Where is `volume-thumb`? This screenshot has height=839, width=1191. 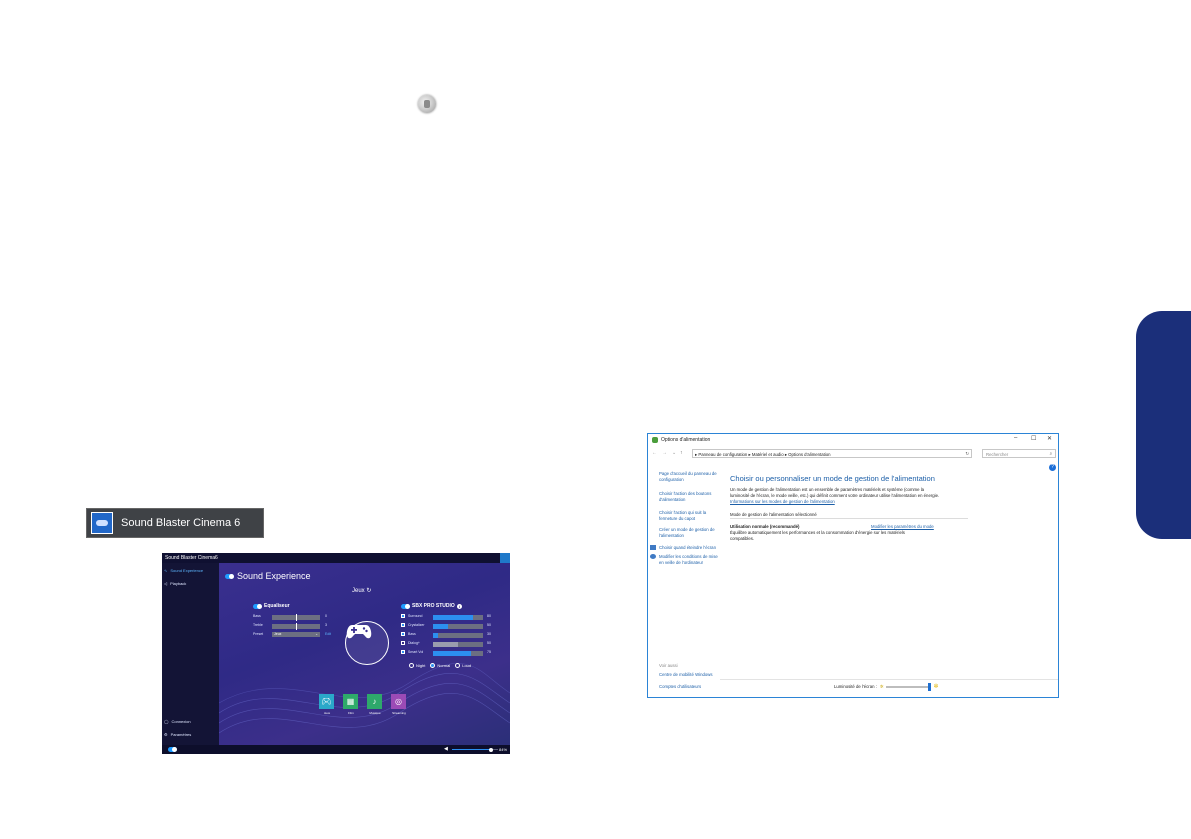 volume-thumb is located at coordinates (490, 749).